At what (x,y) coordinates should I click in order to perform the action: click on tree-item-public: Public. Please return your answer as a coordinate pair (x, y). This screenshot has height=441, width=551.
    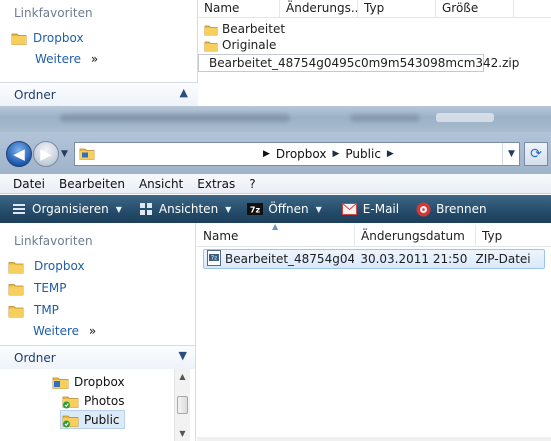
    Looking at the image, I should click on (92, 419).